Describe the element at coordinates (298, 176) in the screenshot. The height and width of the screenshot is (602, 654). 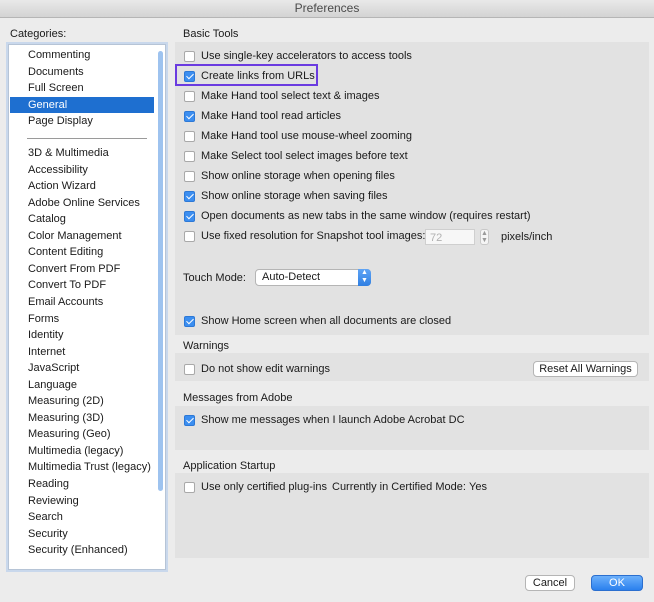
I see `option-label: Show online storage when opening files` at that location.